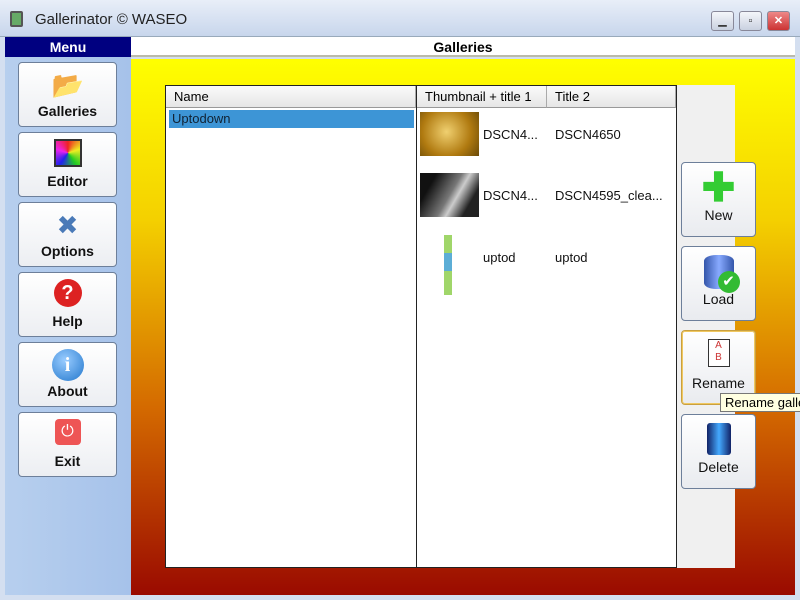 The width and height of the screenshot is (800, 600). Describe the element at coordinates (67, 251) in the screenshot. I see `menu-label: Options` at that location.